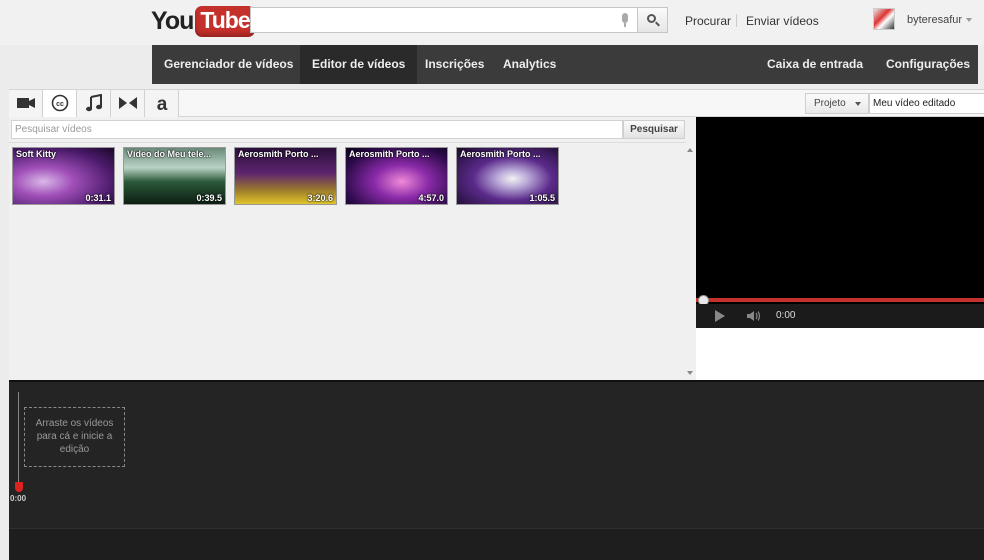  Describe the element at coordinates (840, 222) in the screenshot. I see `video-preview-player: 0:00` at that location.